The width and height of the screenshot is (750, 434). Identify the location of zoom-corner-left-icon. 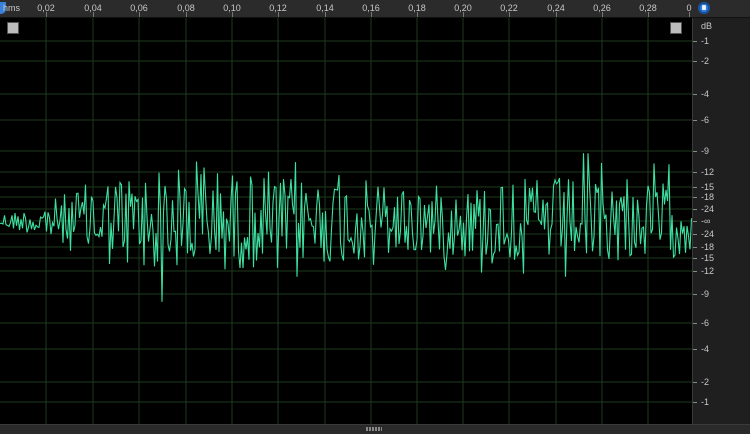
(13, 28).